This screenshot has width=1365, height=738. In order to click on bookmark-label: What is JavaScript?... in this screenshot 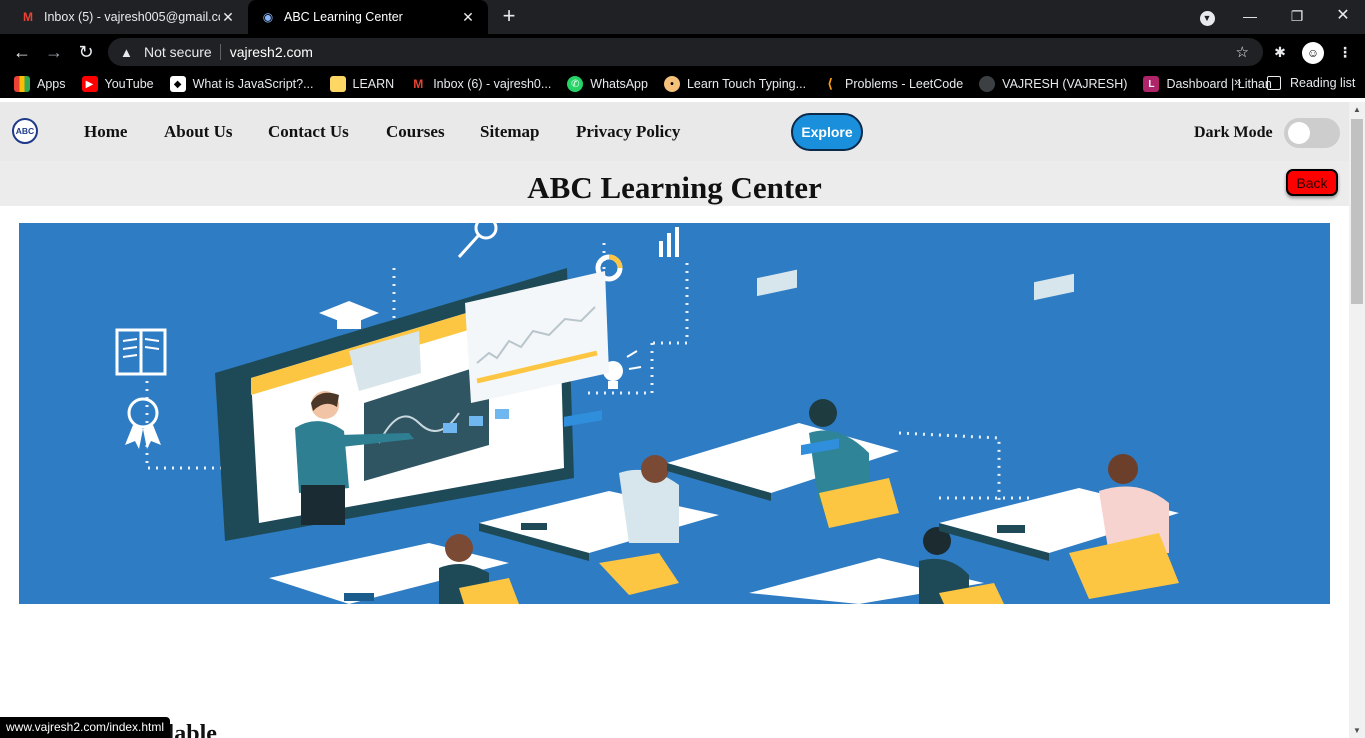, I will do `click(253, 84)`.